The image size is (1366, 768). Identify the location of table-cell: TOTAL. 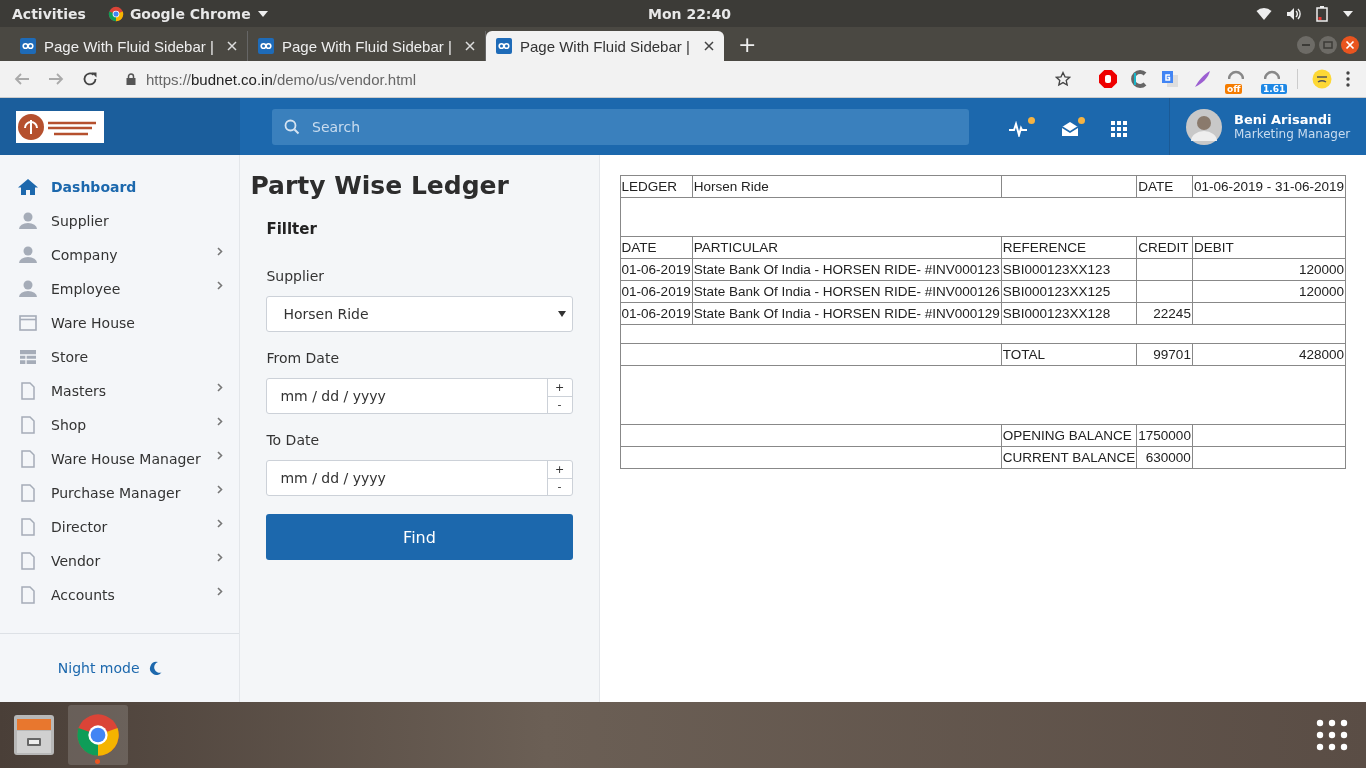
(1069, 354).